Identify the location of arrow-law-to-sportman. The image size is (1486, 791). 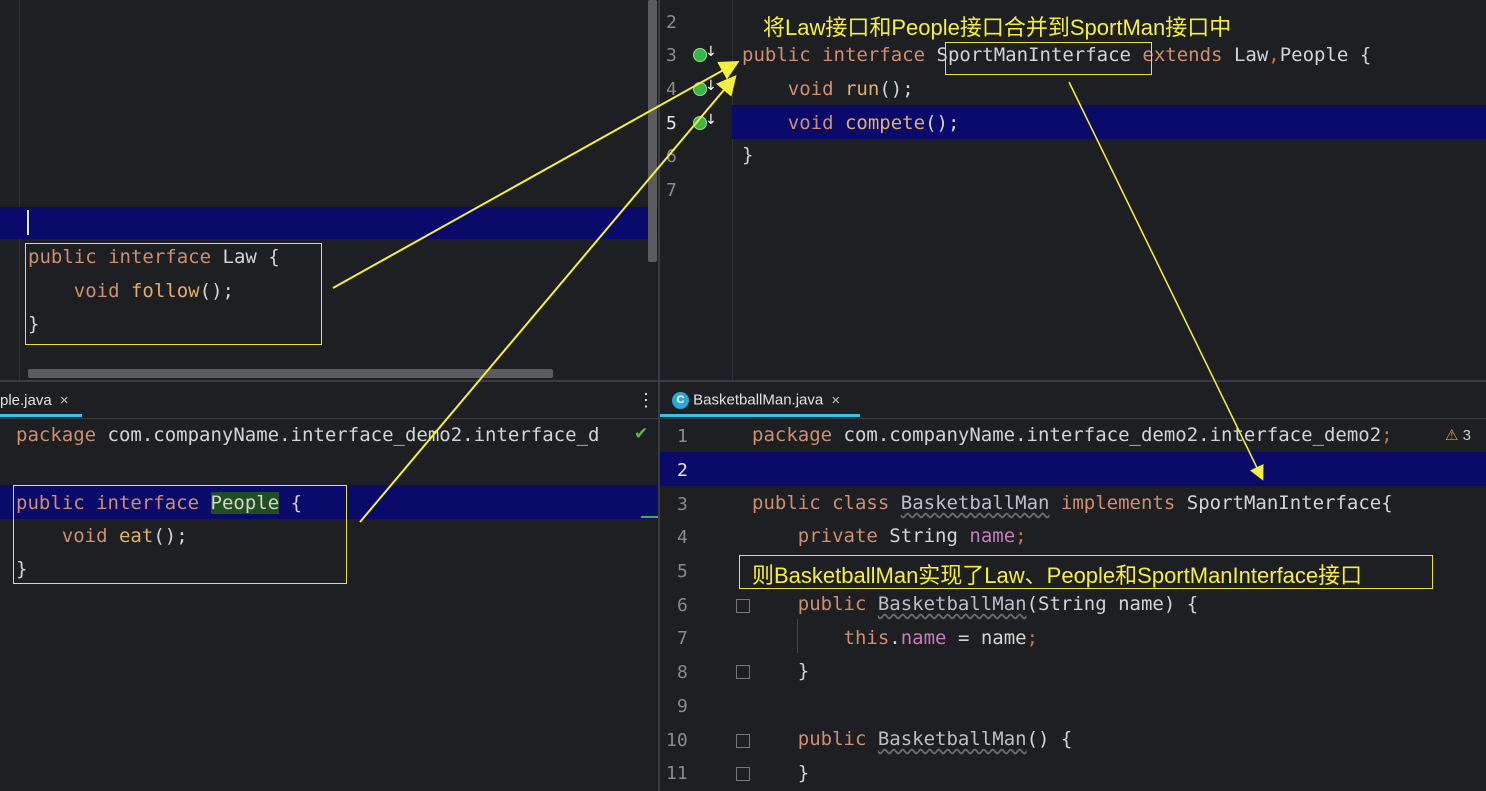
(536, 175).